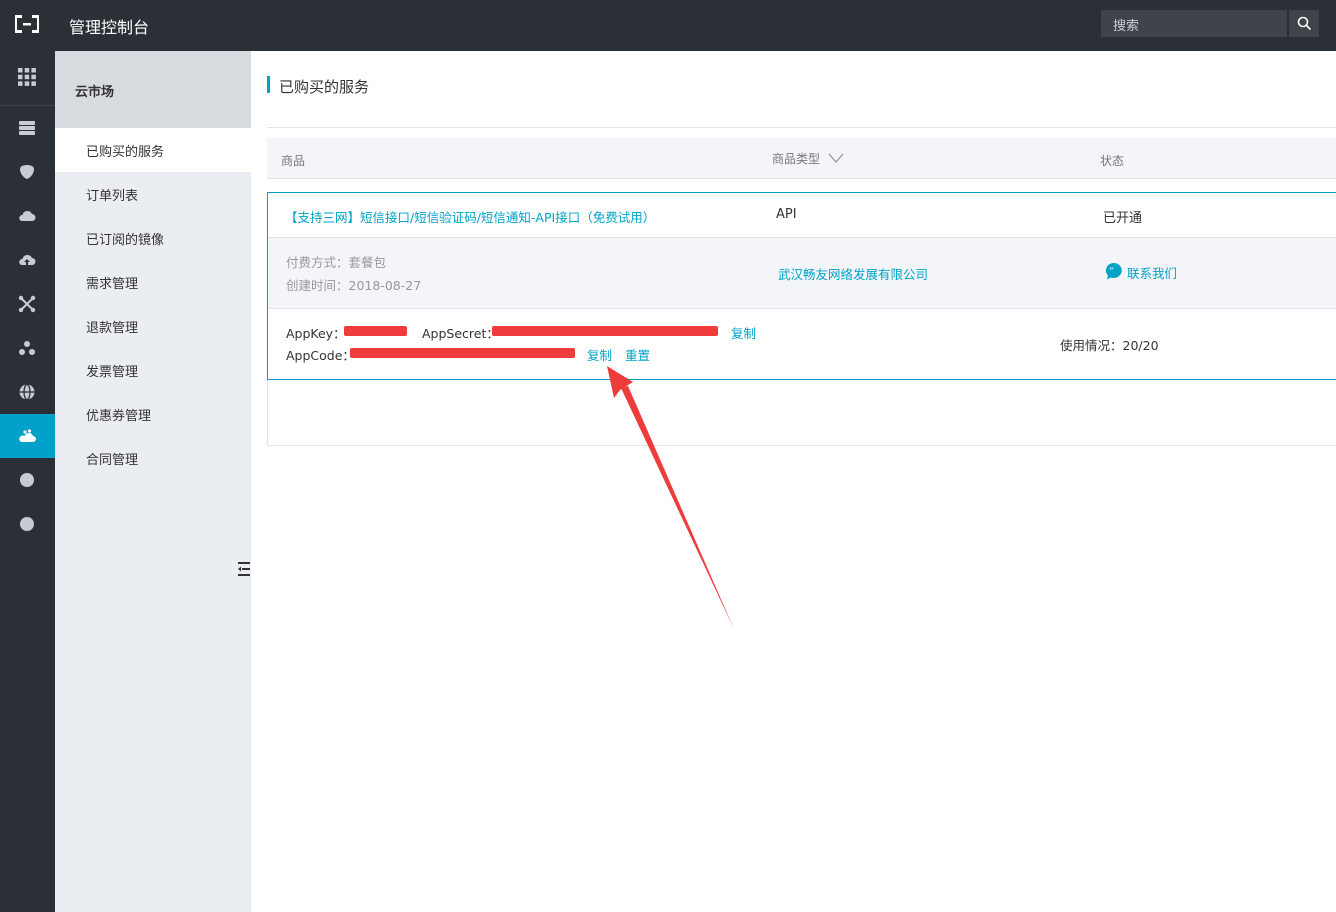 The width and height of the screenshot is (1336, 912). What do you see at coordinates (153, 194) in the screenshot?
I see `sidebar-item-orders: 订单列表` at bounding box center [153, 194].